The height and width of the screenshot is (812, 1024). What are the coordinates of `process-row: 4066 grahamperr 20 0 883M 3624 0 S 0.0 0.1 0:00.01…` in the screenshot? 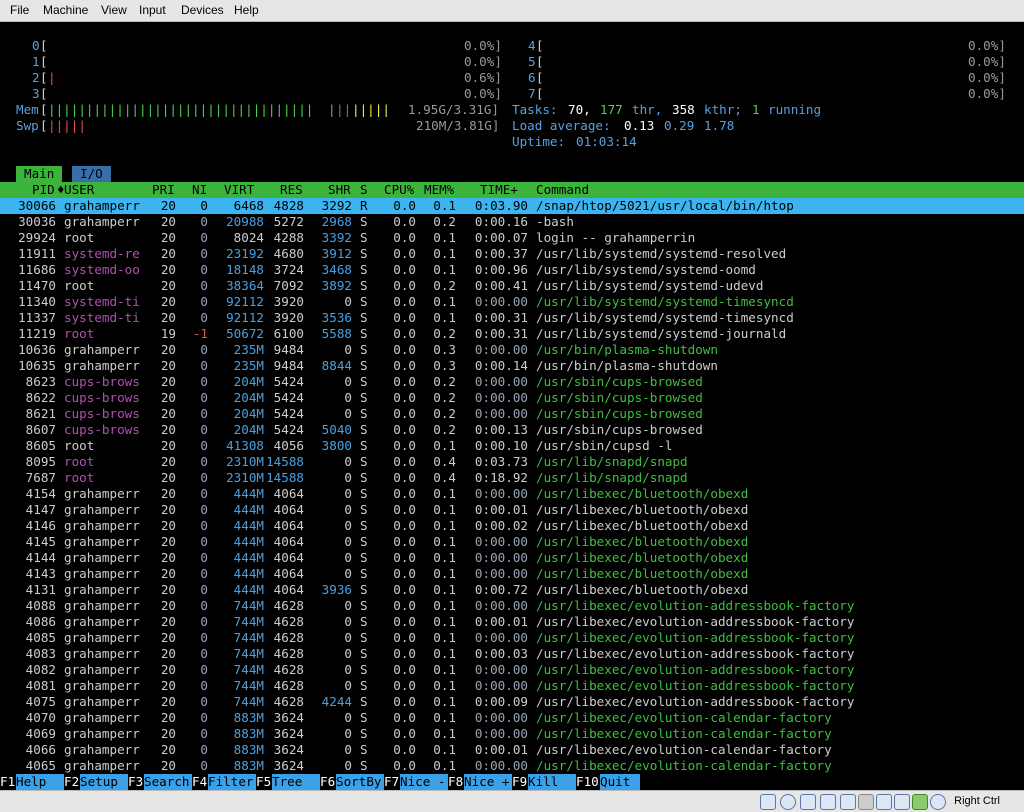 It's located at (512, 750).